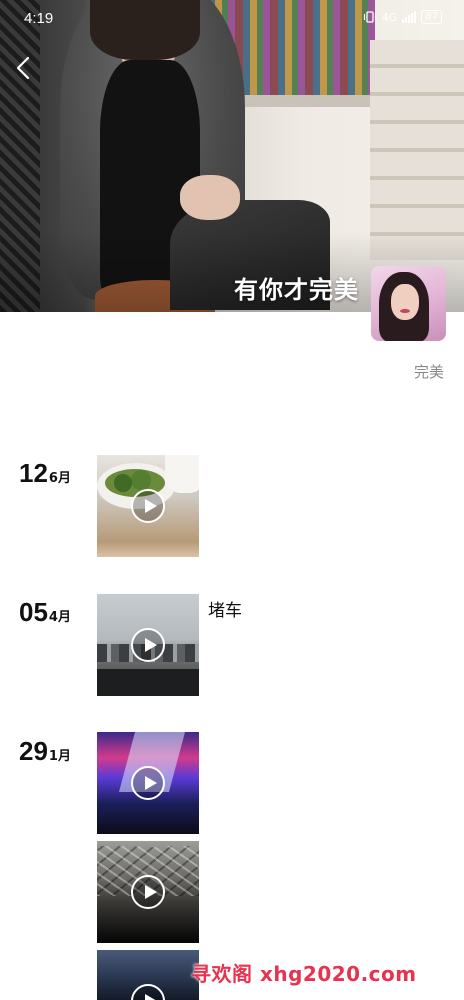 The image size is (464, 1000). I want to click on entry-date: 29 1月, so click(45, 751).